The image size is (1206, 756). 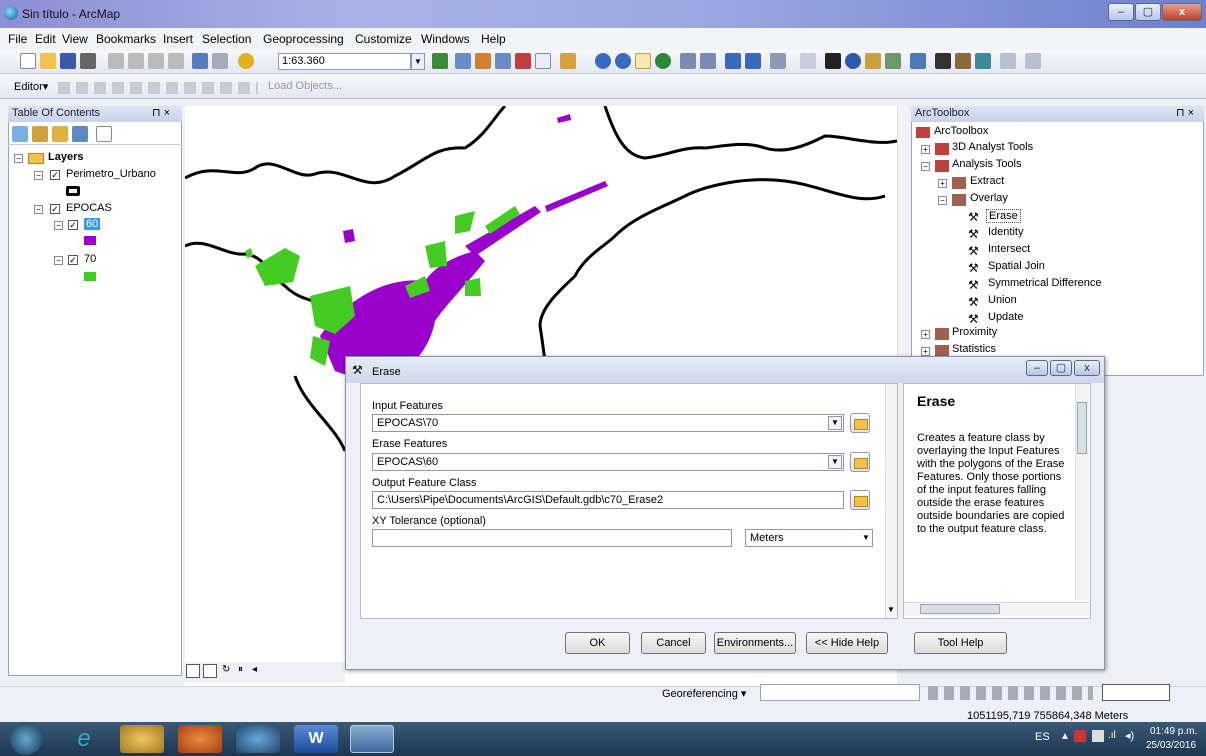 What do you see at coordinates (142, 739) in the screenshot?
I see `file-explorer-icon` at bounding box center [142, 739].